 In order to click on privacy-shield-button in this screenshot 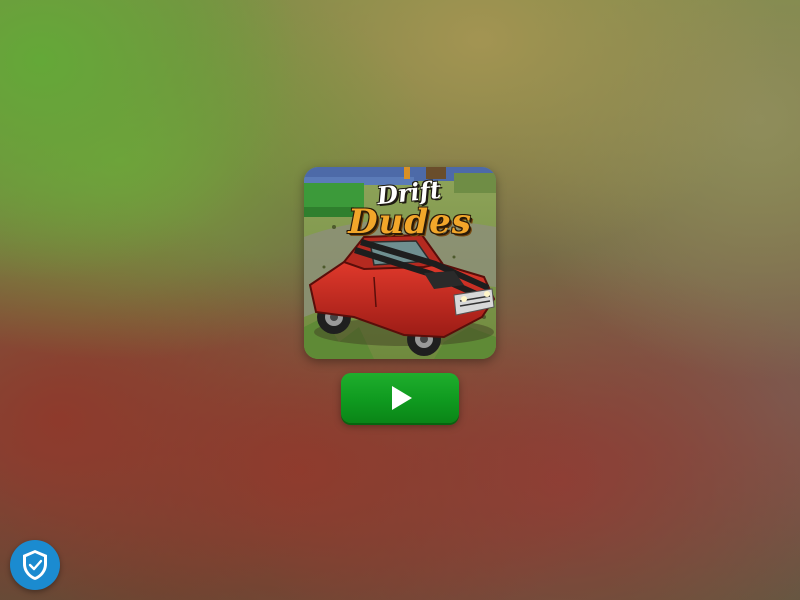, I will do `click(35, 565)`.